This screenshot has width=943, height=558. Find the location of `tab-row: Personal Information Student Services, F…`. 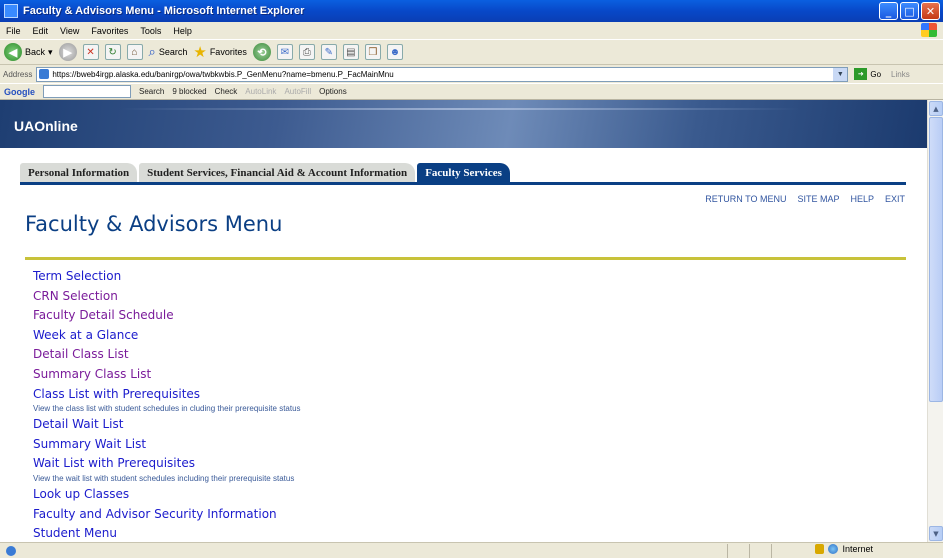

tab-row: Personal Information Student Services, F… is located at coordinates (463, 167).